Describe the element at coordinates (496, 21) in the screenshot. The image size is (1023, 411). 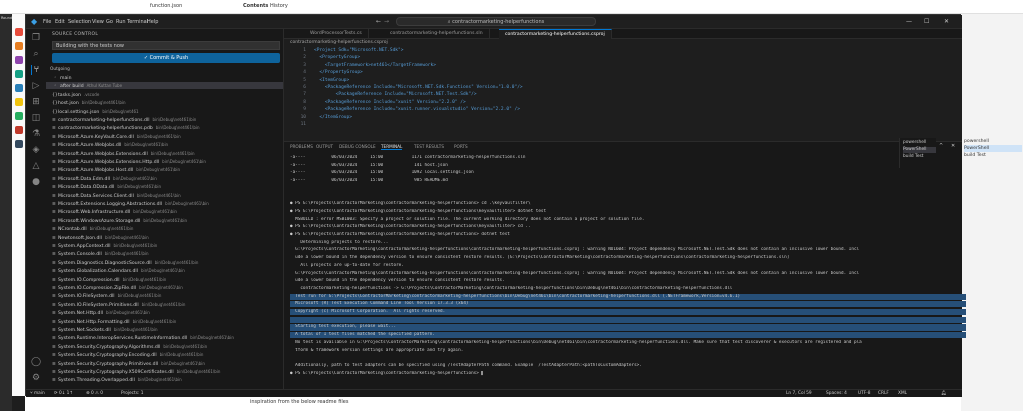
I see `command-center: ⌕ contractormarketing-helperfunctions` at that location.